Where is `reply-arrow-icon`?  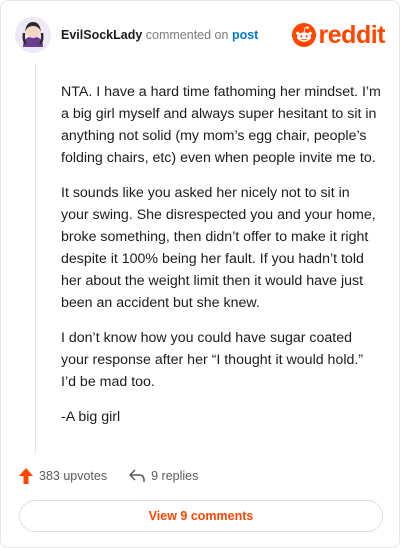 reply-arrow-icon is located at coordinates (137, 475).